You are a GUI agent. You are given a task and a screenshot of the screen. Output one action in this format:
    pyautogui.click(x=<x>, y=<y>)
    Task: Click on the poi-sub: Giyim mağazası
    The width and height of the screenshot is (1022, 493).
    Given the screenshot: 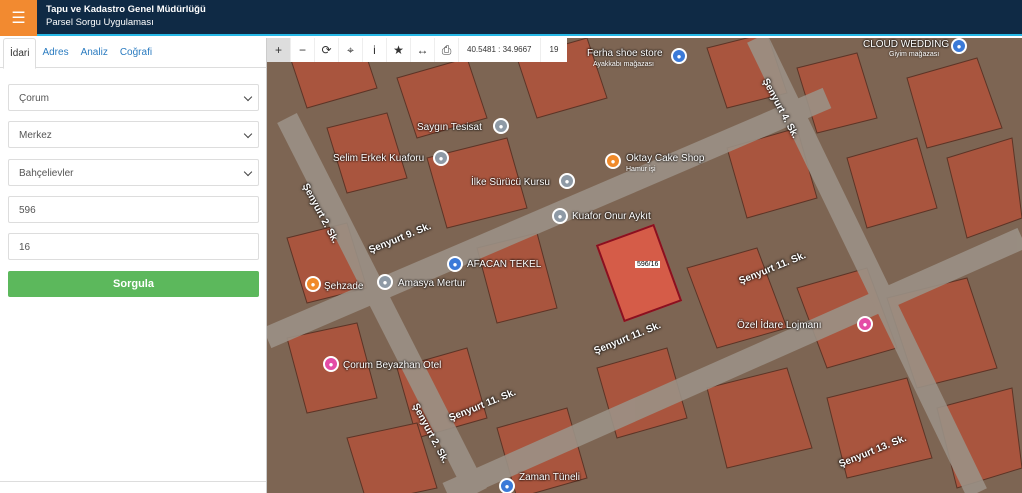 What is the action you would take?
    pyautogui.click(x=914, y=54)
    